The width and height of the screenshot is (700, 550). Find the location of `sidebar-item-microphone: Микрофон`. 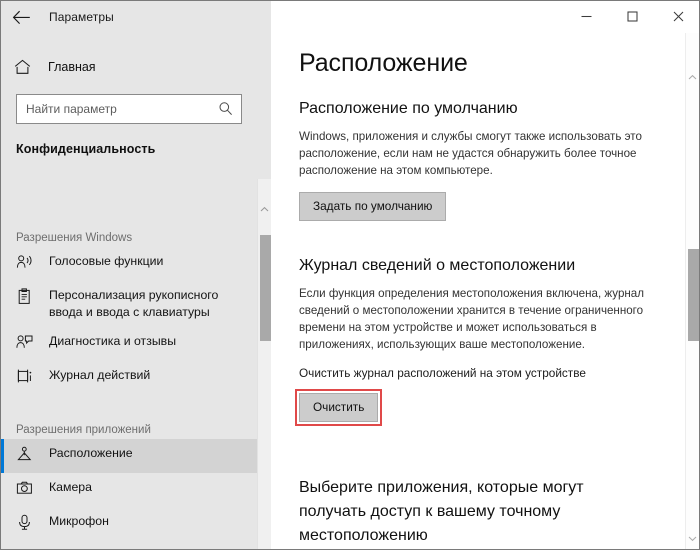

sidebar-item-microphone: Микрофон is located at coordinates (136, 524).